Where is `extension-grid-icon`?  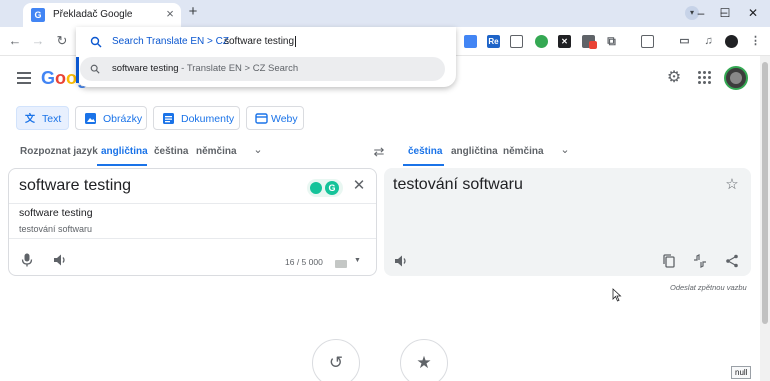
extension-grid-icon is located at coordinates (470, 41).